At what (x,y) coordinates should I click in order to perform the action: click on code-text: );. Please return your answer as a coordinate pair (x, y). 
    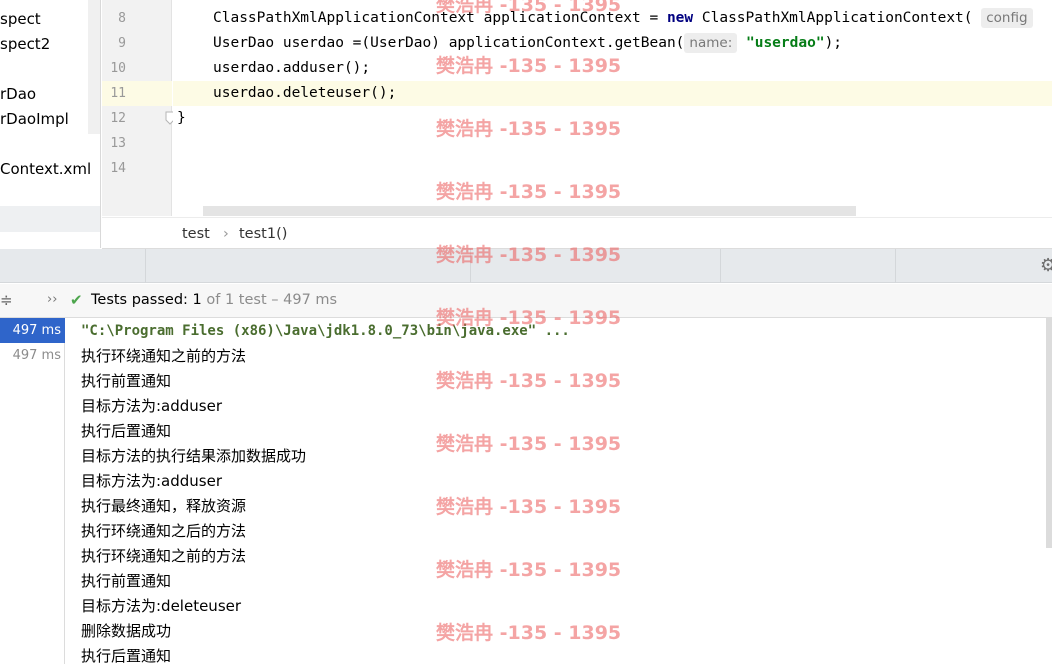
    Looking at the image, I should click on (833, 43).